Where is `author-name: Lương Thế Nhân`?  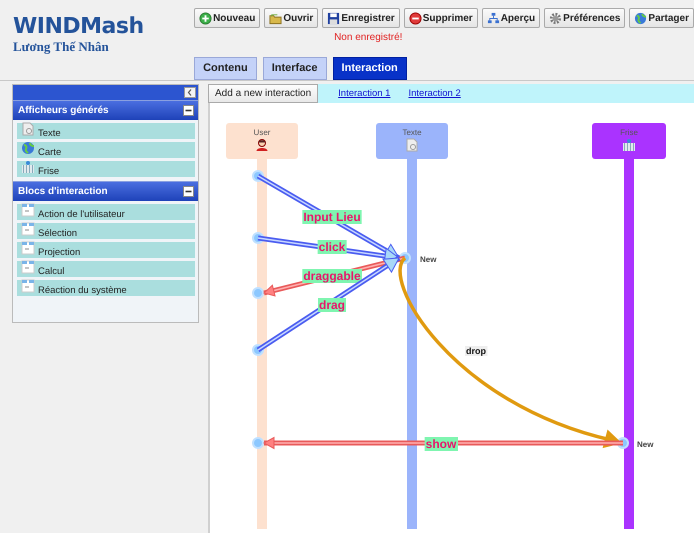
author-name: Lương Thế Nhân is located at coordinates (61, 47).